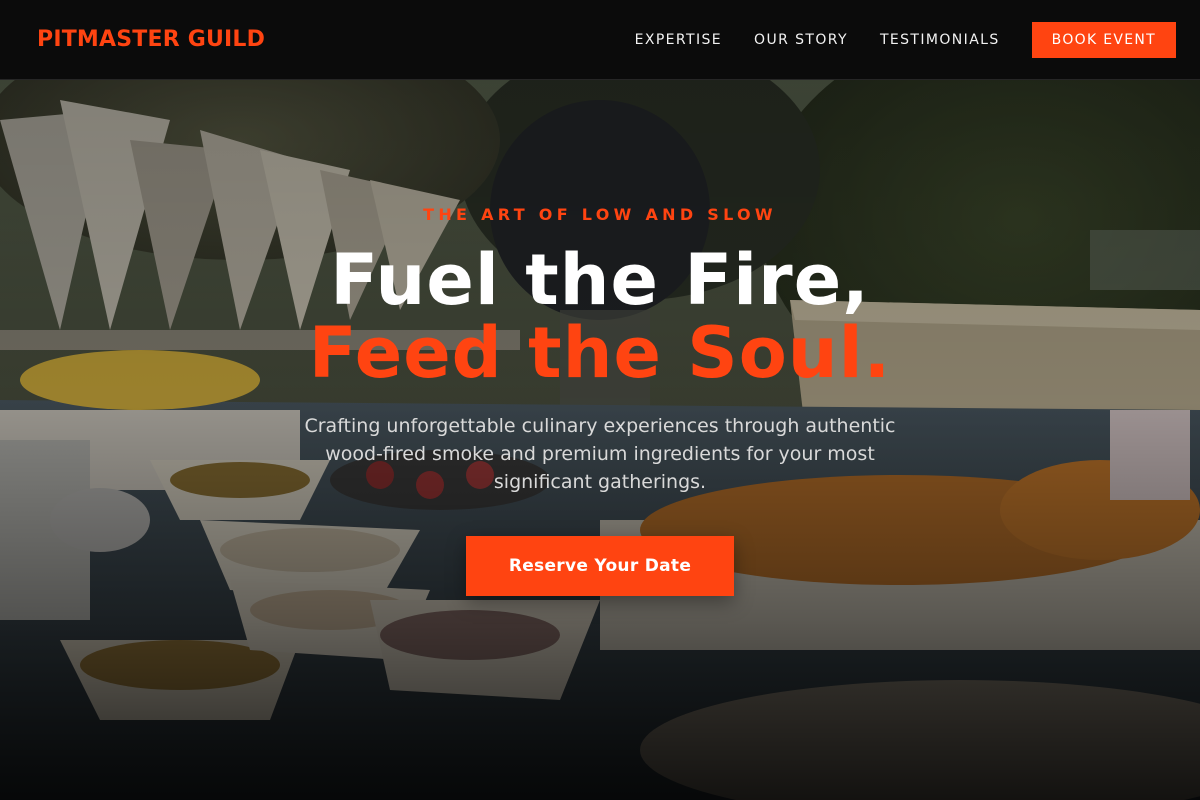 The height and width of the screenshot is (800, 1200). Describe the element at coordinates (1103, 40) in the screenshot. I see `book-event-button: BOOK EVENT` at that location.